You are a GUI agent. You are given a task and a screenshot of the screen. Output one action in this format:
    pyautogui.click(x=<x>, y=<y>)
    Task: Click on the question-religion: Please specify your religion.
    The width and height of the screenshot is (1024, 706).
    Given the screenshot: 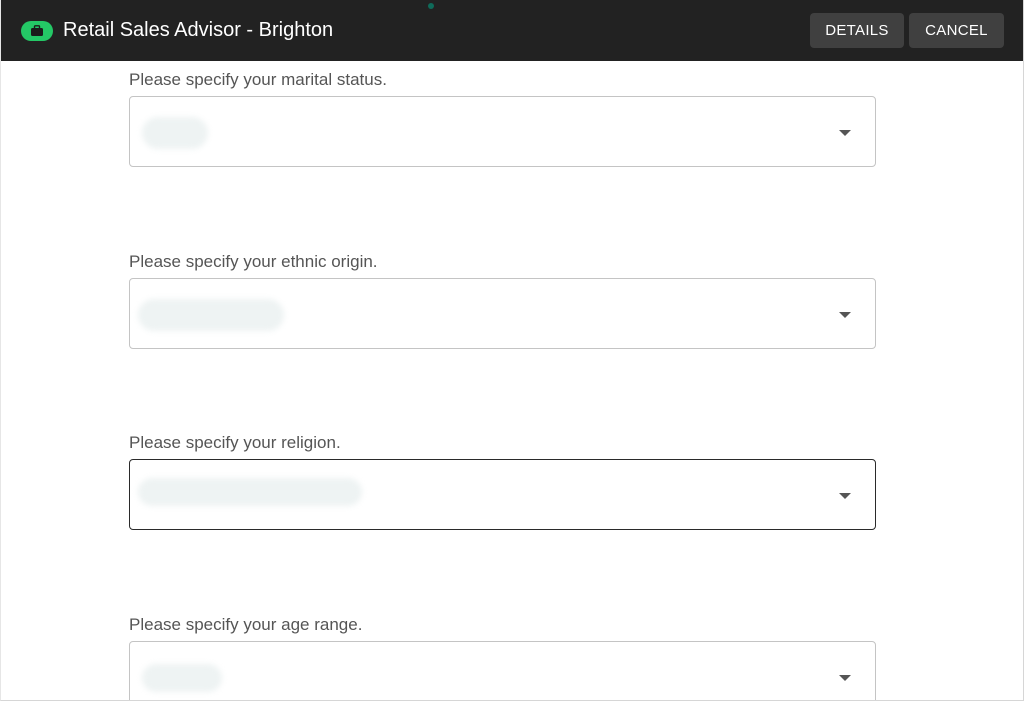 What is the action you would take?
    pyautogui.click(x=503, y=481)
    